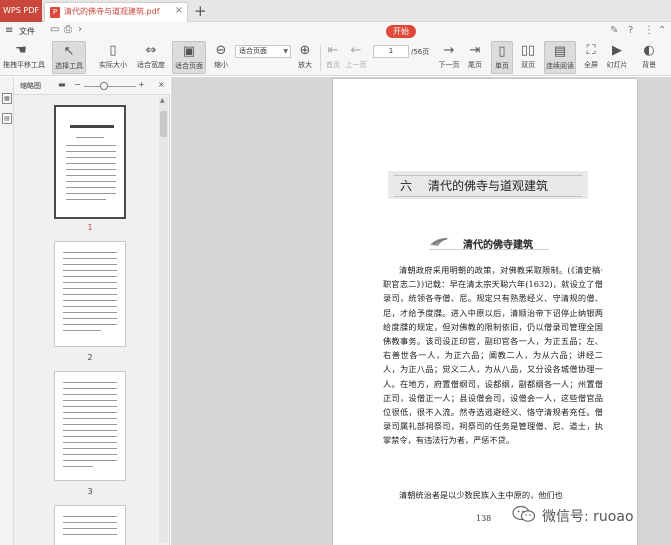 This screenshot has height=545, width=671. What do you see at coordinates (481, 495) in the screenshot?
I see `body-paragraph-2: 清朝统治者是以少数民族入主中原的，他们也` at bounding box center [481, 495].